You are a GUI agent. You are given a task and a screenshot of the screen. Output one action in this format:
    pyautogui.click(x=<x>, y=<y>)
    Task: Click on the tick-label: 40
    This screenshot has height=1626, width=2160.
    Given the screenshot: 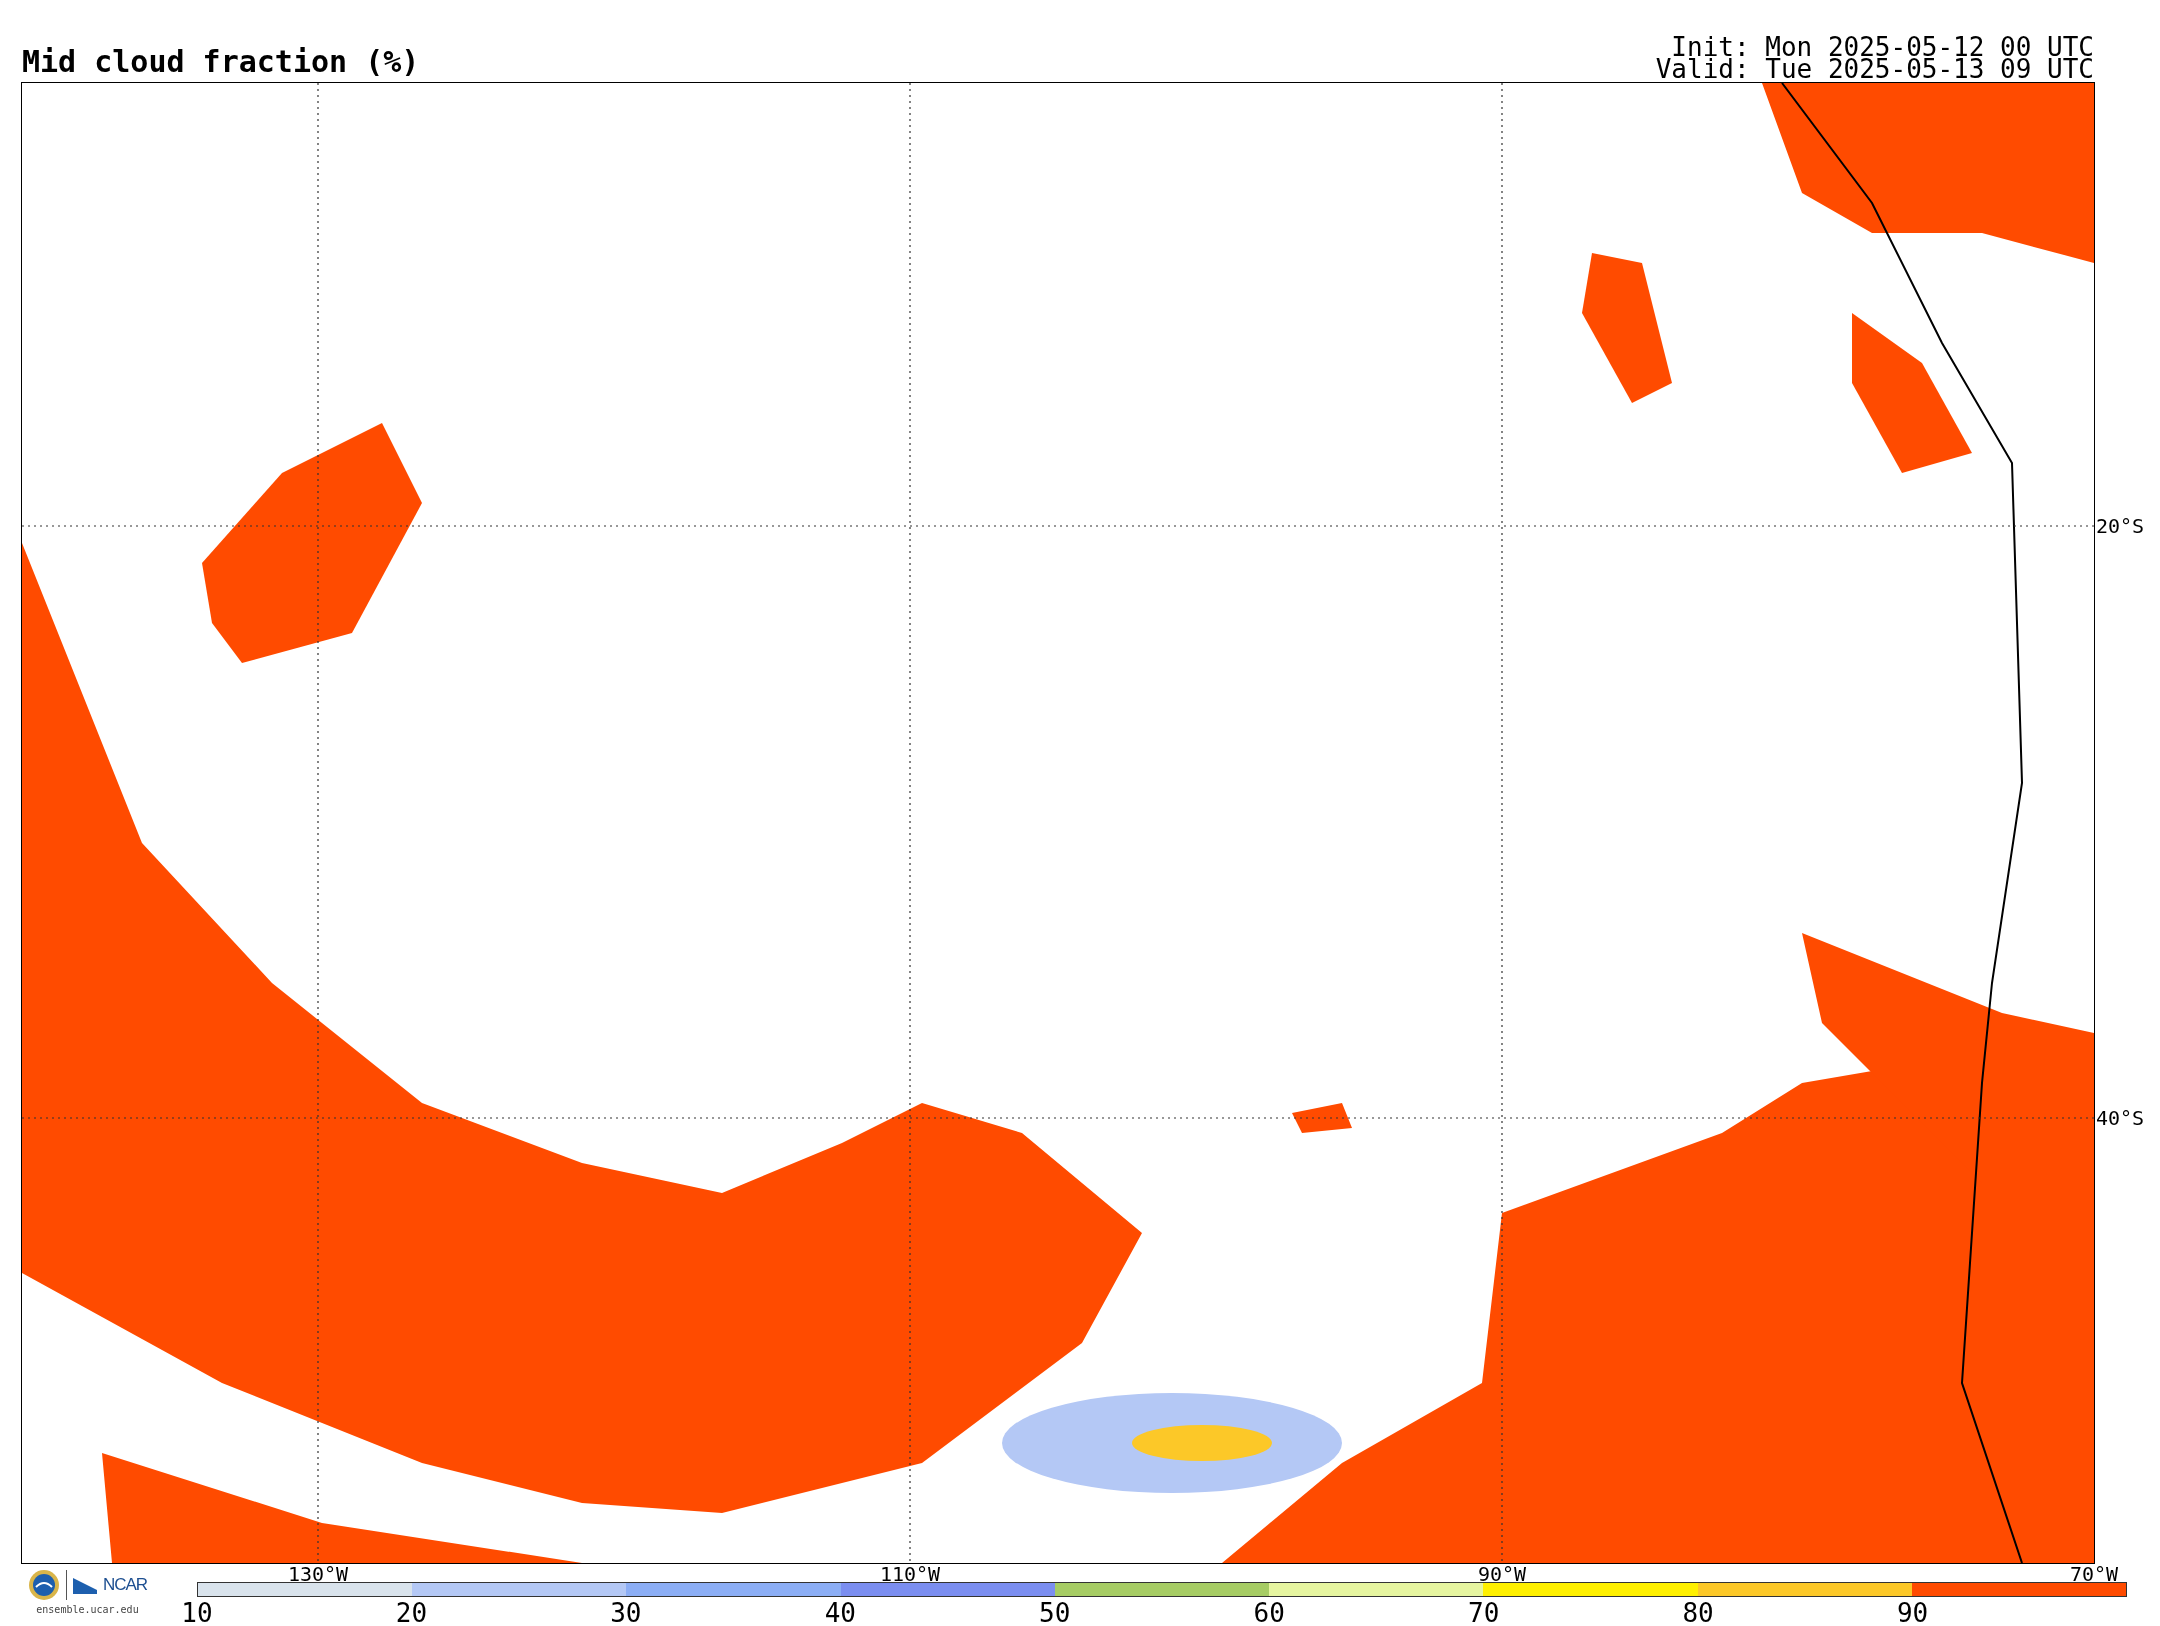 What is the action you would take?
    pyautogui.click(x=840, y=1613)
    